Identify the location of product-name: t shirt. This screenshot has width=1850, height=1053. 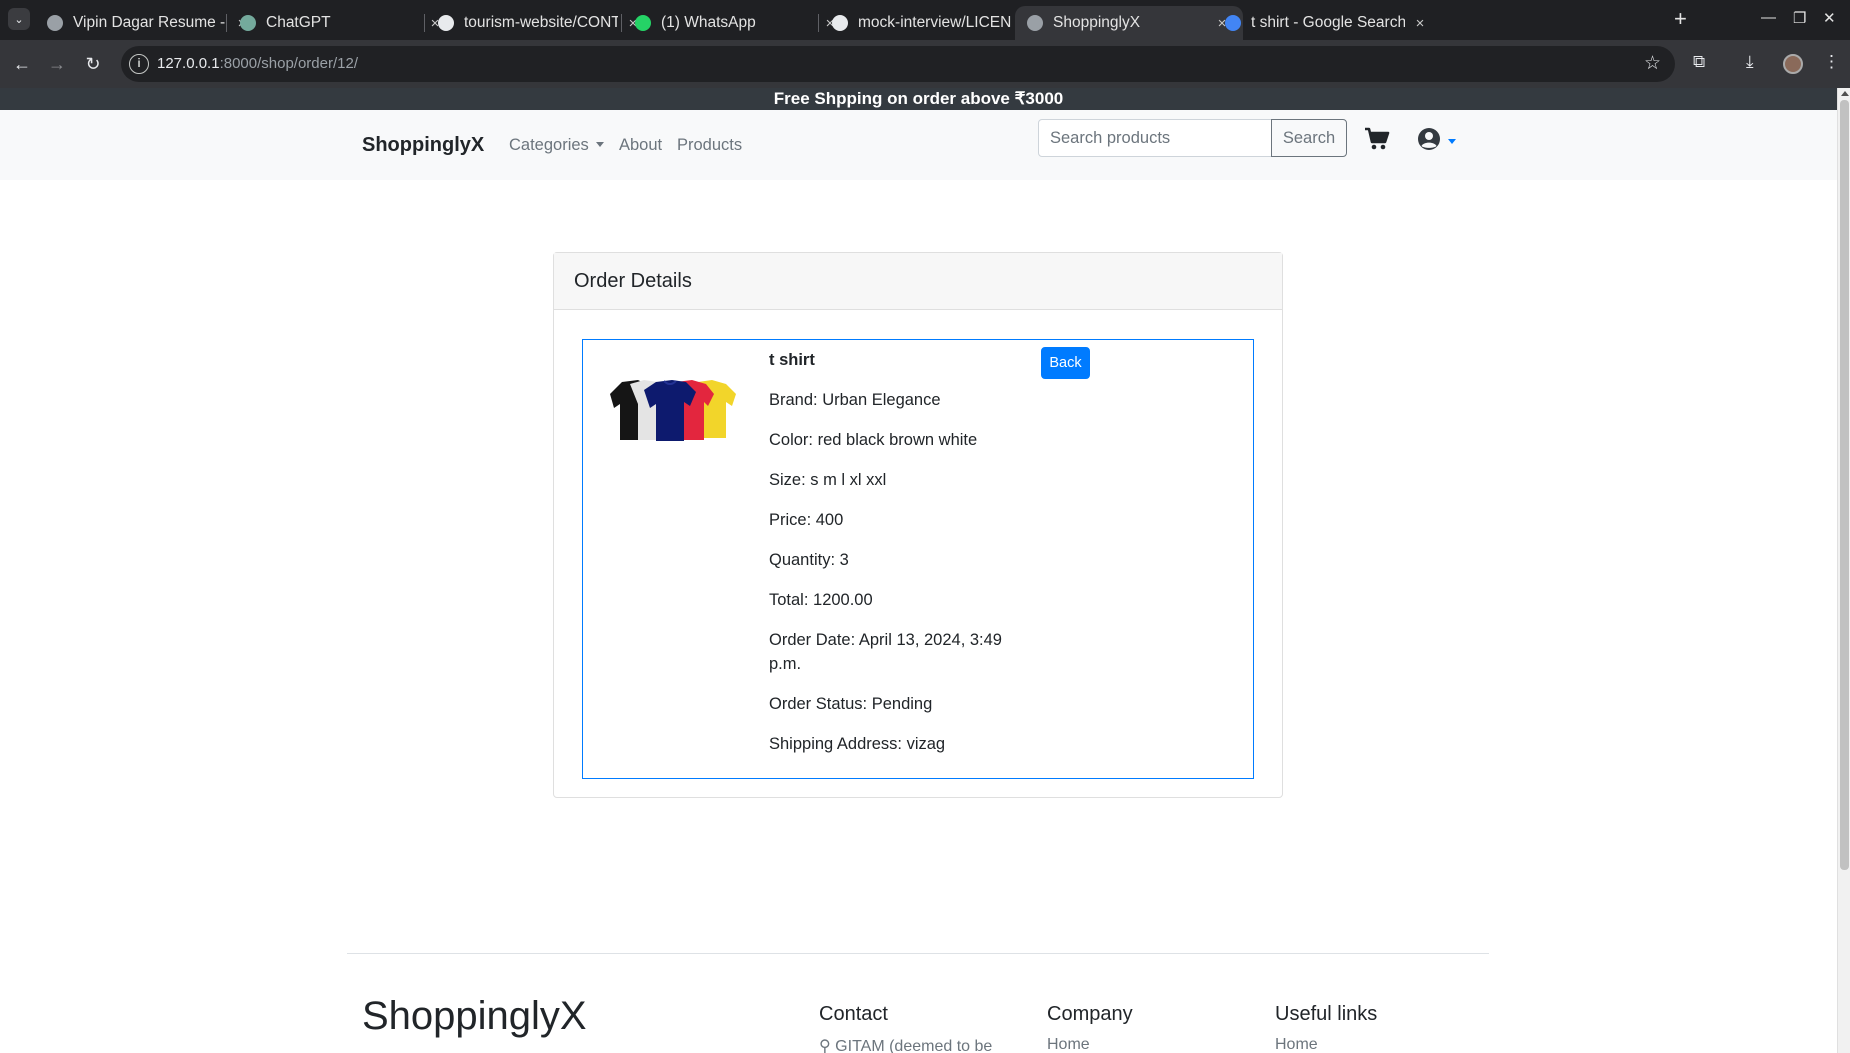
(792, 360).